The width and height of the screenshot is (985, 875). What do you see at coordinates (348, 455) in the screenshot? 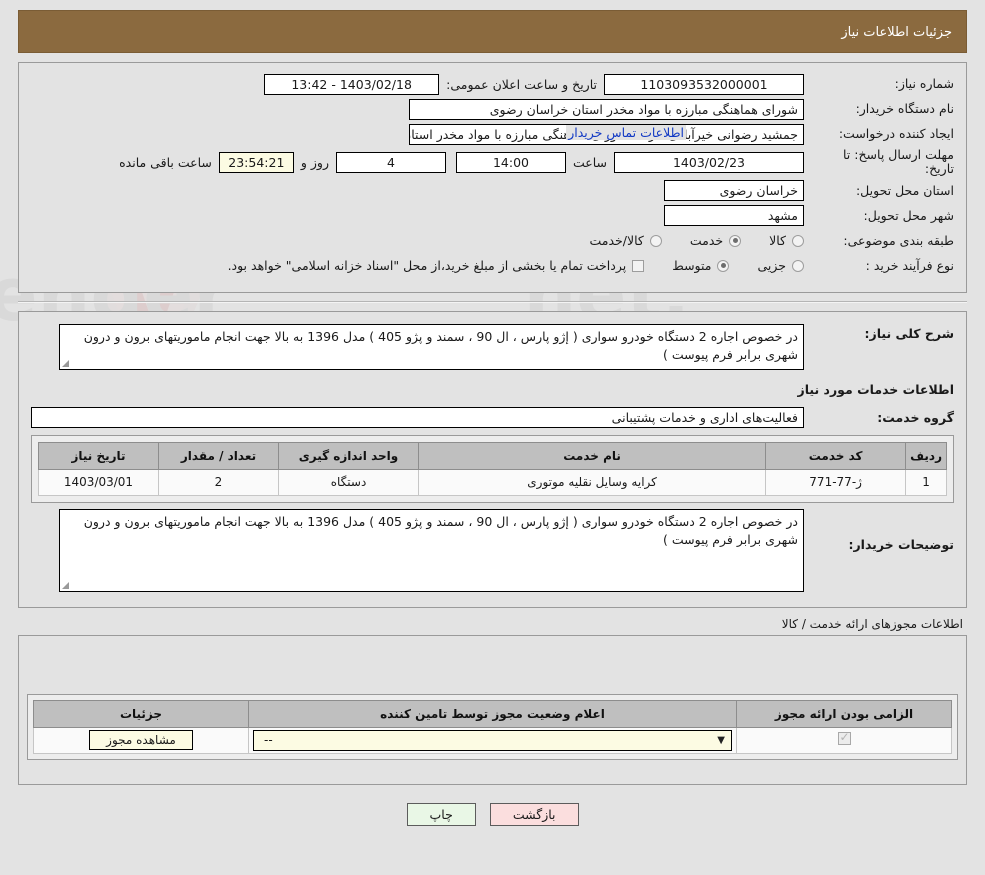
I see `col-unit: واحد اندازه گیری` at bounding box center [348, 455].